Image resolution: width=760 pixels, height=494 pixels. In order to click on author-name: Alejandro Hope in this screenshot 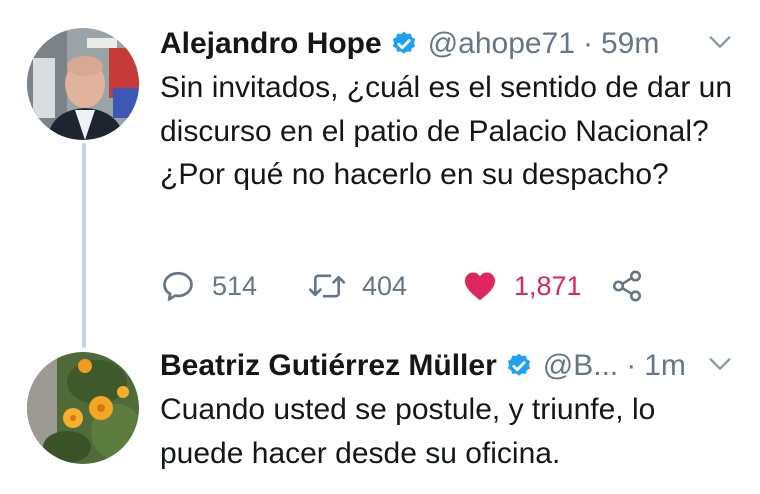, I will do `click(271, 44)`.